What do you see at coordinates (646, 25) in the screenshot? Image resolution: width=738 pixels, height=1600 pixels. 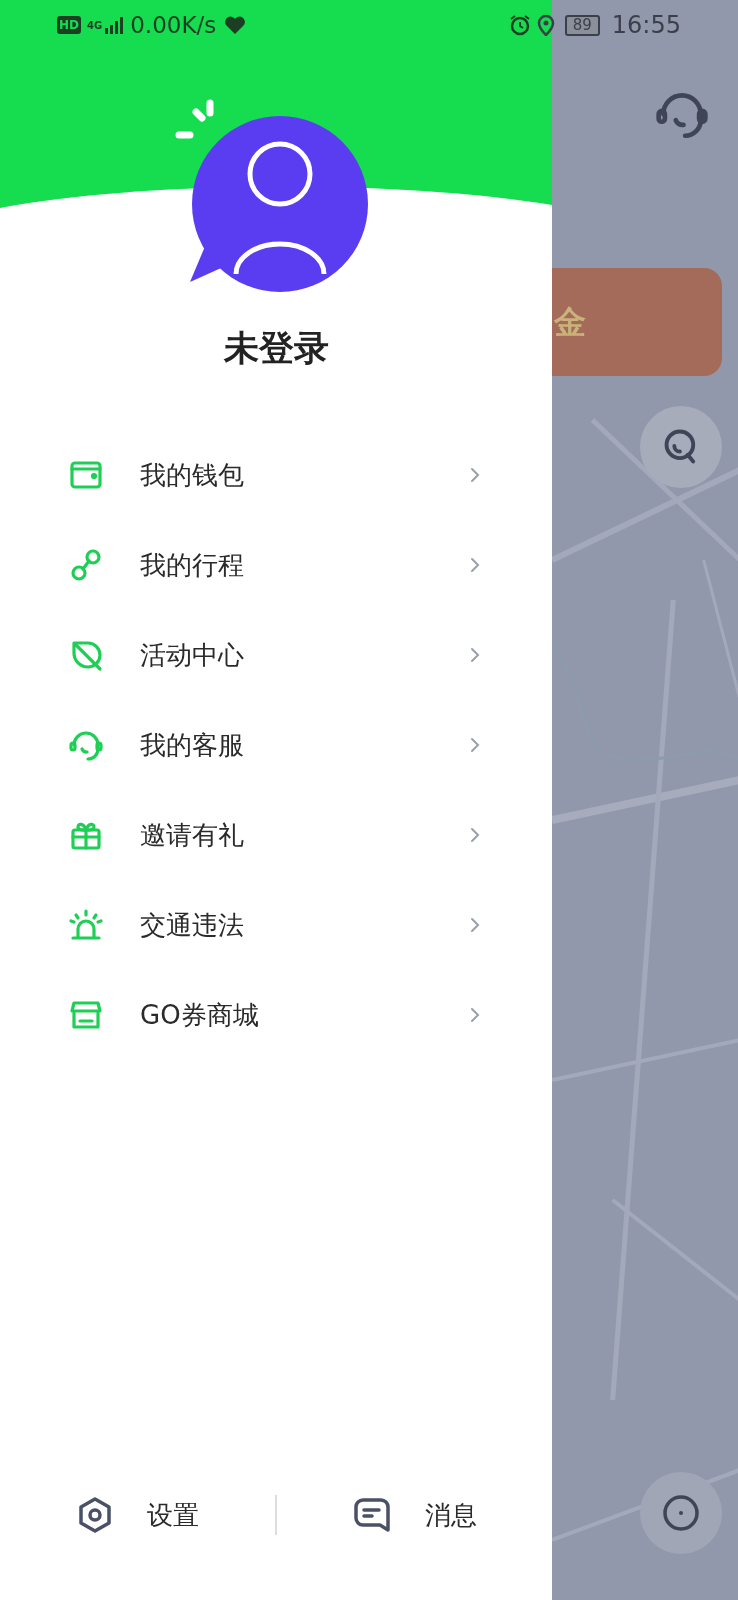 I see `clock-time: 16:55` at bounding box center [646, 25].